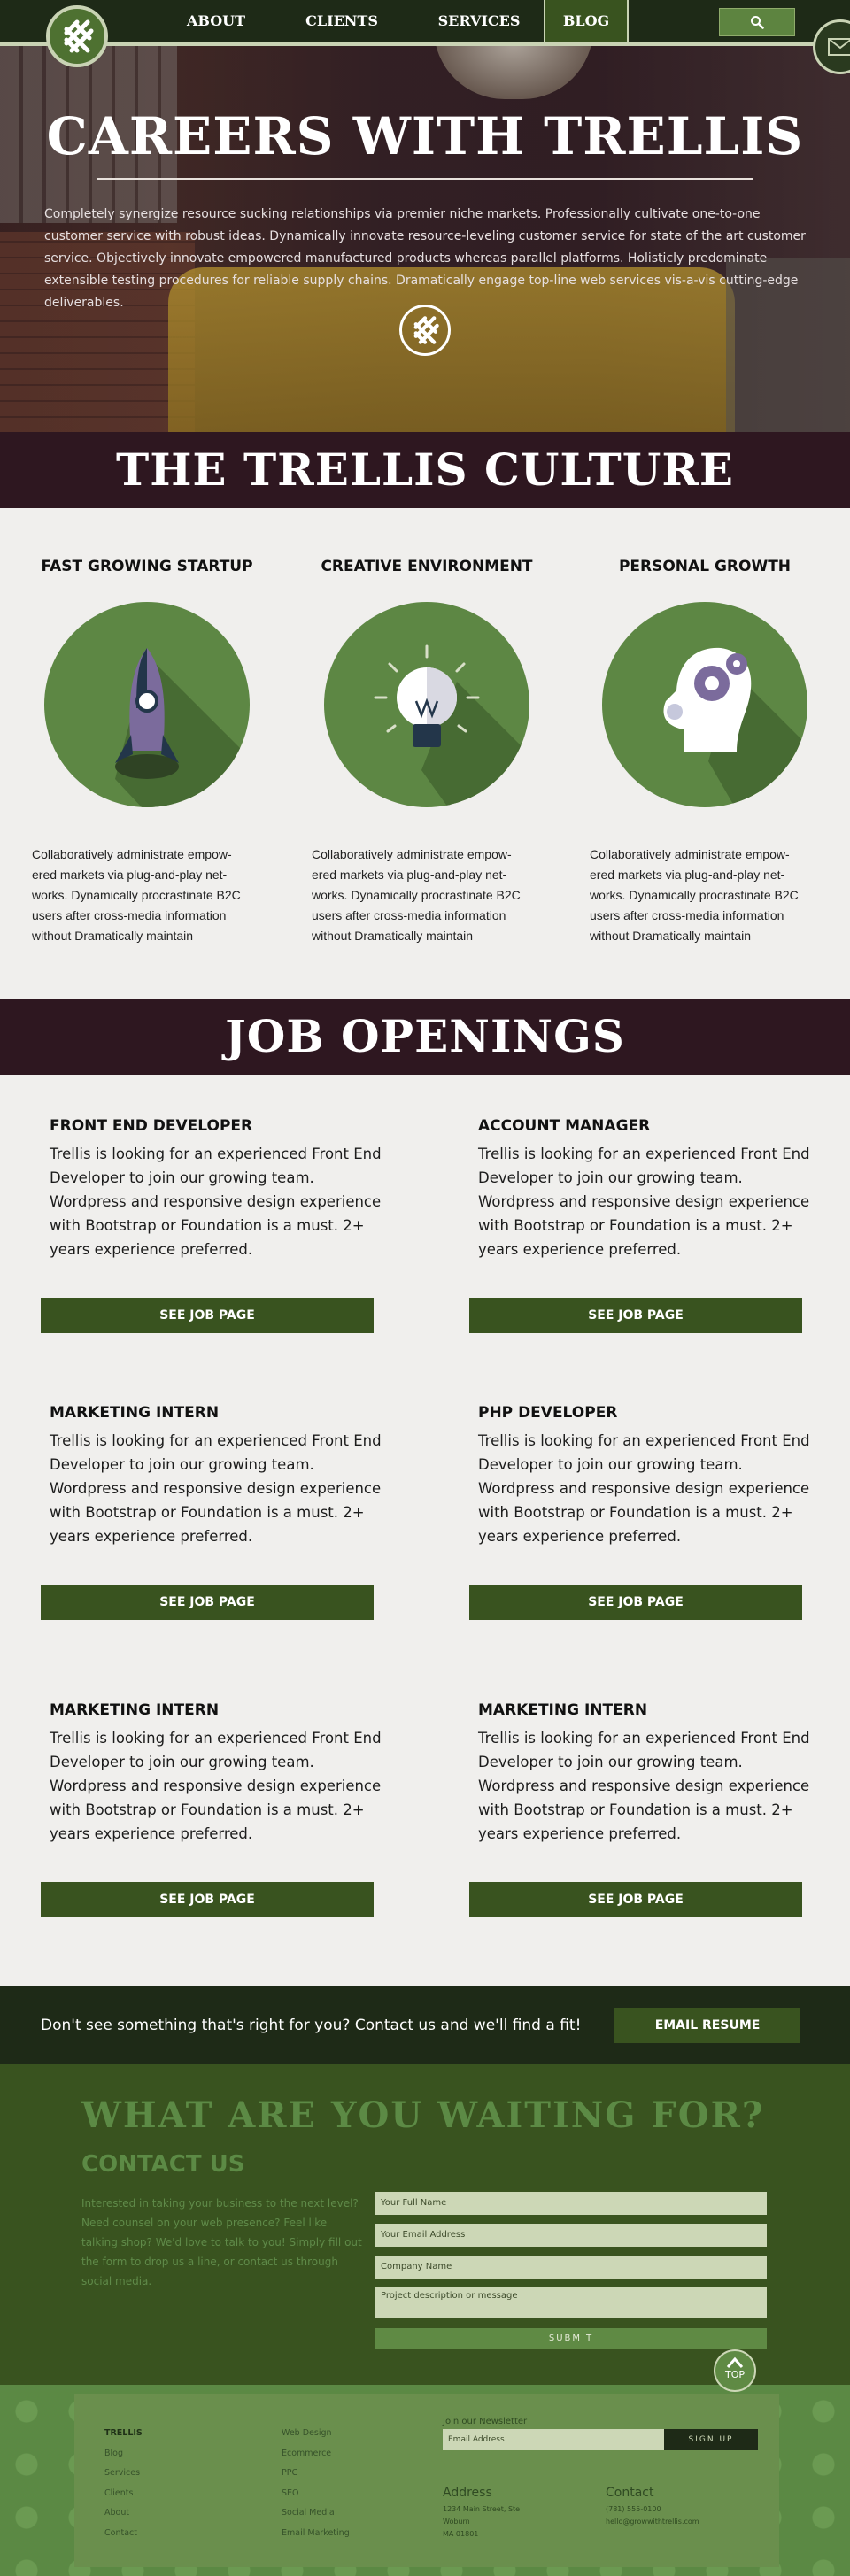  I want to click on email-resume-button: EMAIL RESUME, so click(707, 2025).